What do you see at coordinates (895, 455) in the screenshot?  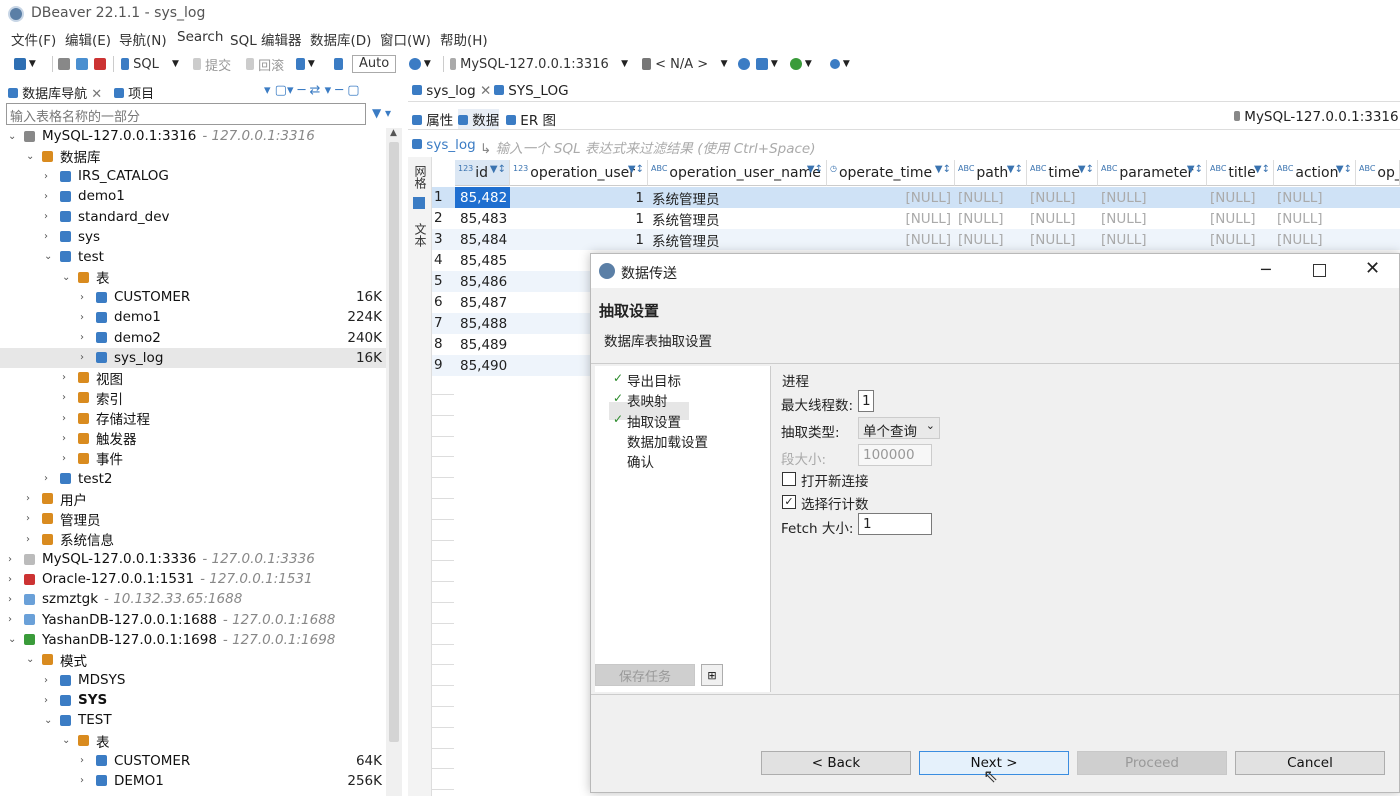 I see `segment-size-input: 100000` at bounding box center [895, 455].